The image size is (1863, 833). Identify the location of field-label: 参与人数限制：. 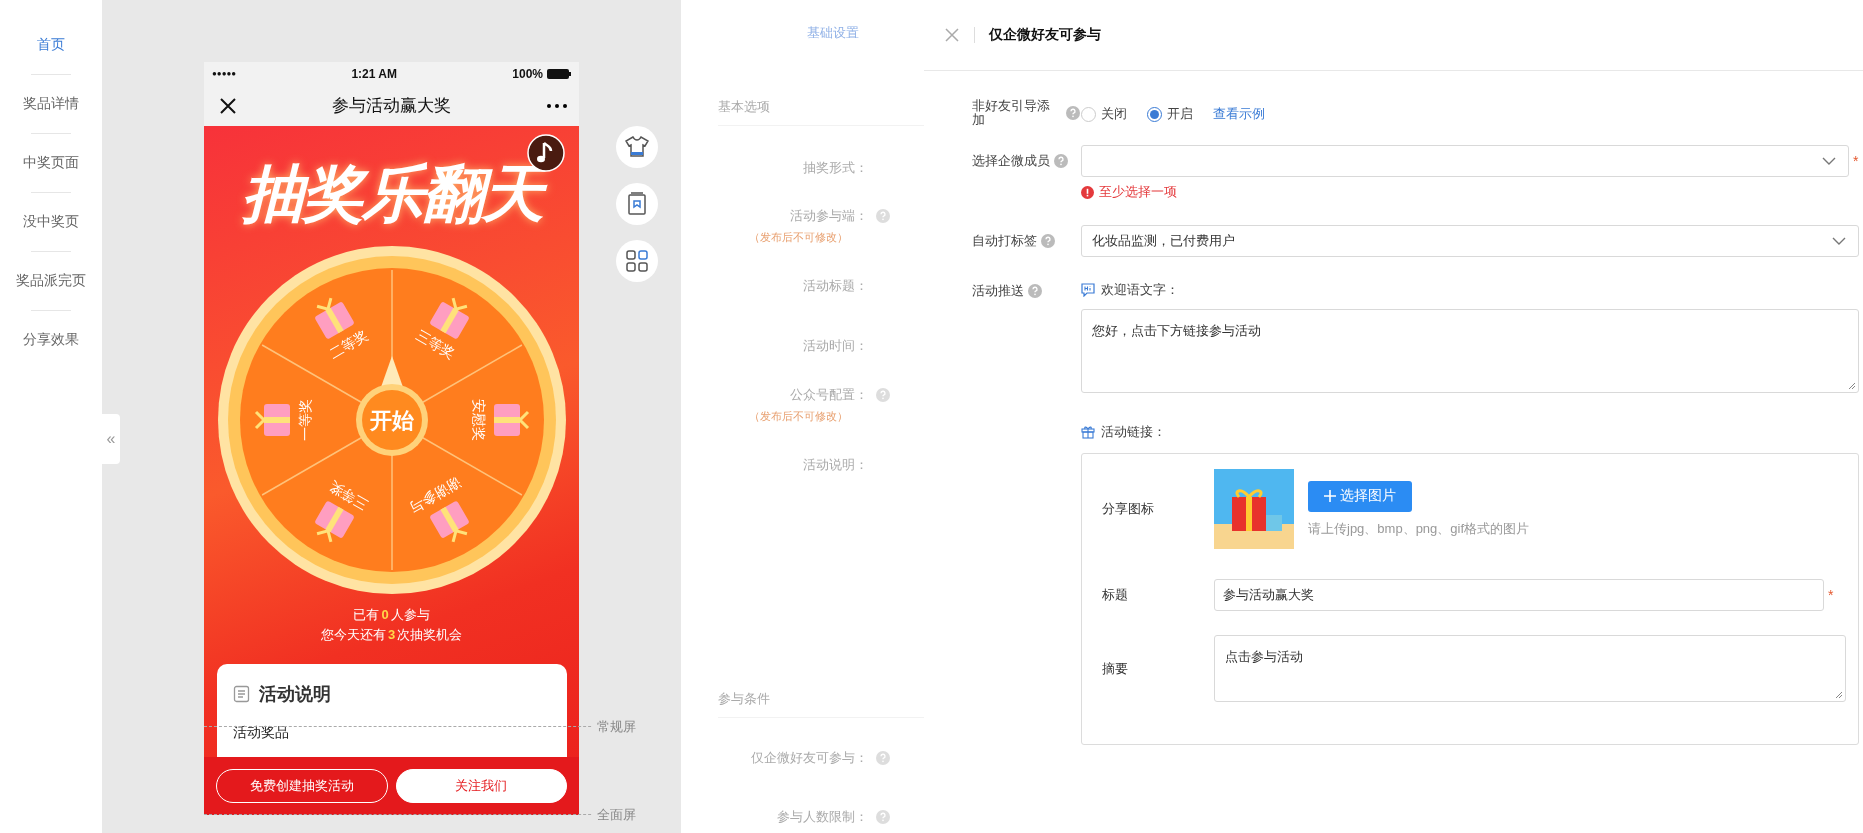
(822, 817).